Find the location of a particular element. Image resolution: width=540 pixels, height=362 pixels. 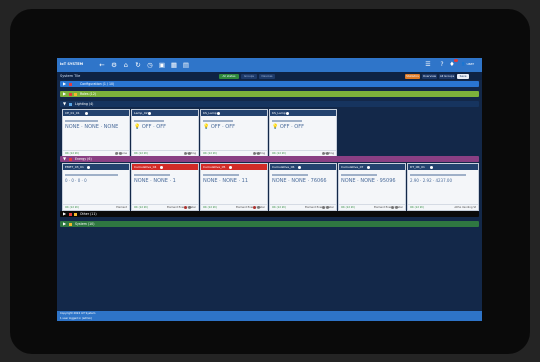

save-button: Save is located at coordinates (463, 76).